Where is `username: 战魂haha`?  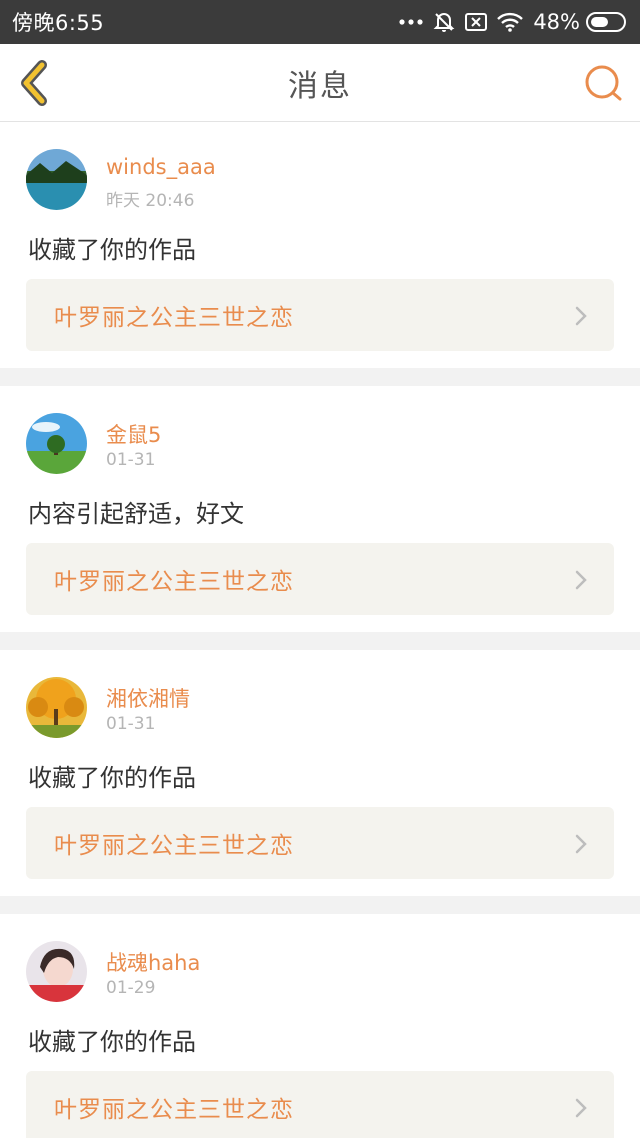 username: 战魂haha is located at coordinates (153, 962).